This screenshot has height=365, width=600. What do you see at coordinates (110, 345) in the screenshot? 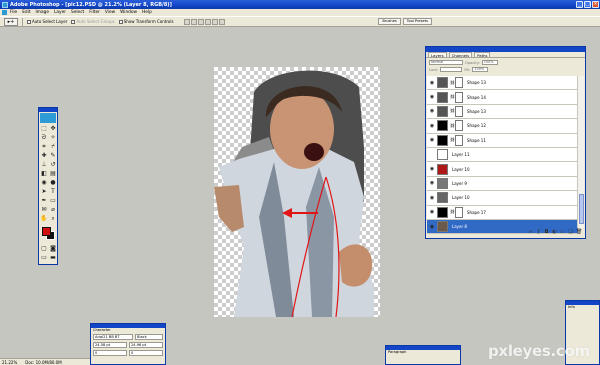
I see `font-size-field: 24.58 pt` at bounding box center [110, 345].